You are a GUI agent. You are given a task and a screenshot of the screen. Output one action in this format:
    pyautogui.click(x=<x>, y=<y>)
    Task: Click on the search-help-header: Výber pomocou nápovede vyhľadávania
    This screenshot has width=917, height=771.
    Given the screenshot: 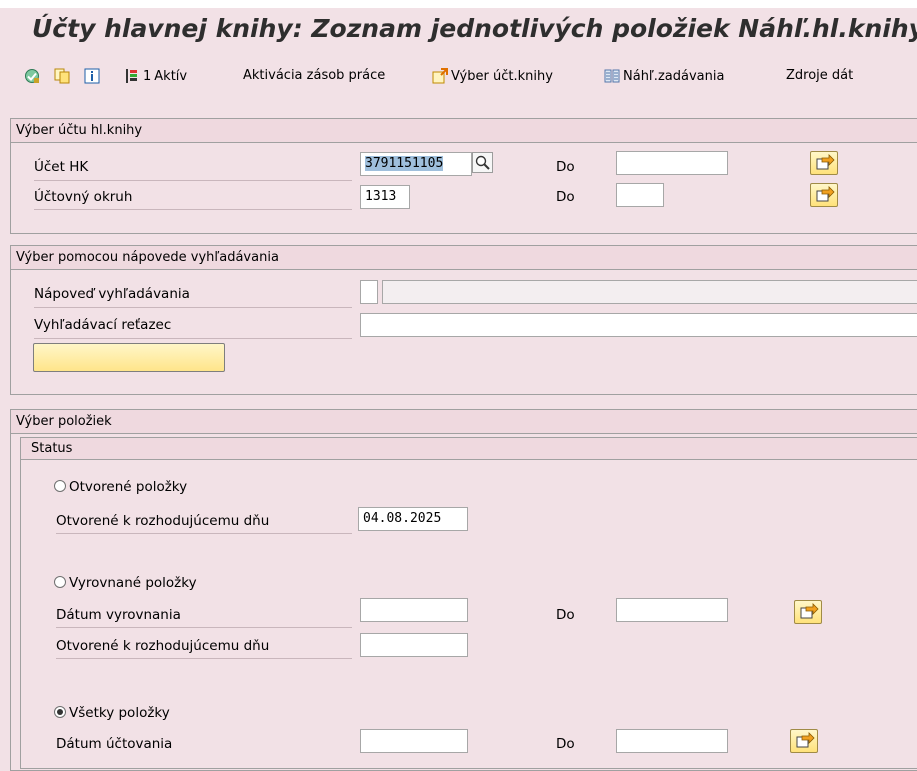 What is the action you would take?
    pyautogui.click(x=464, y=258)
    